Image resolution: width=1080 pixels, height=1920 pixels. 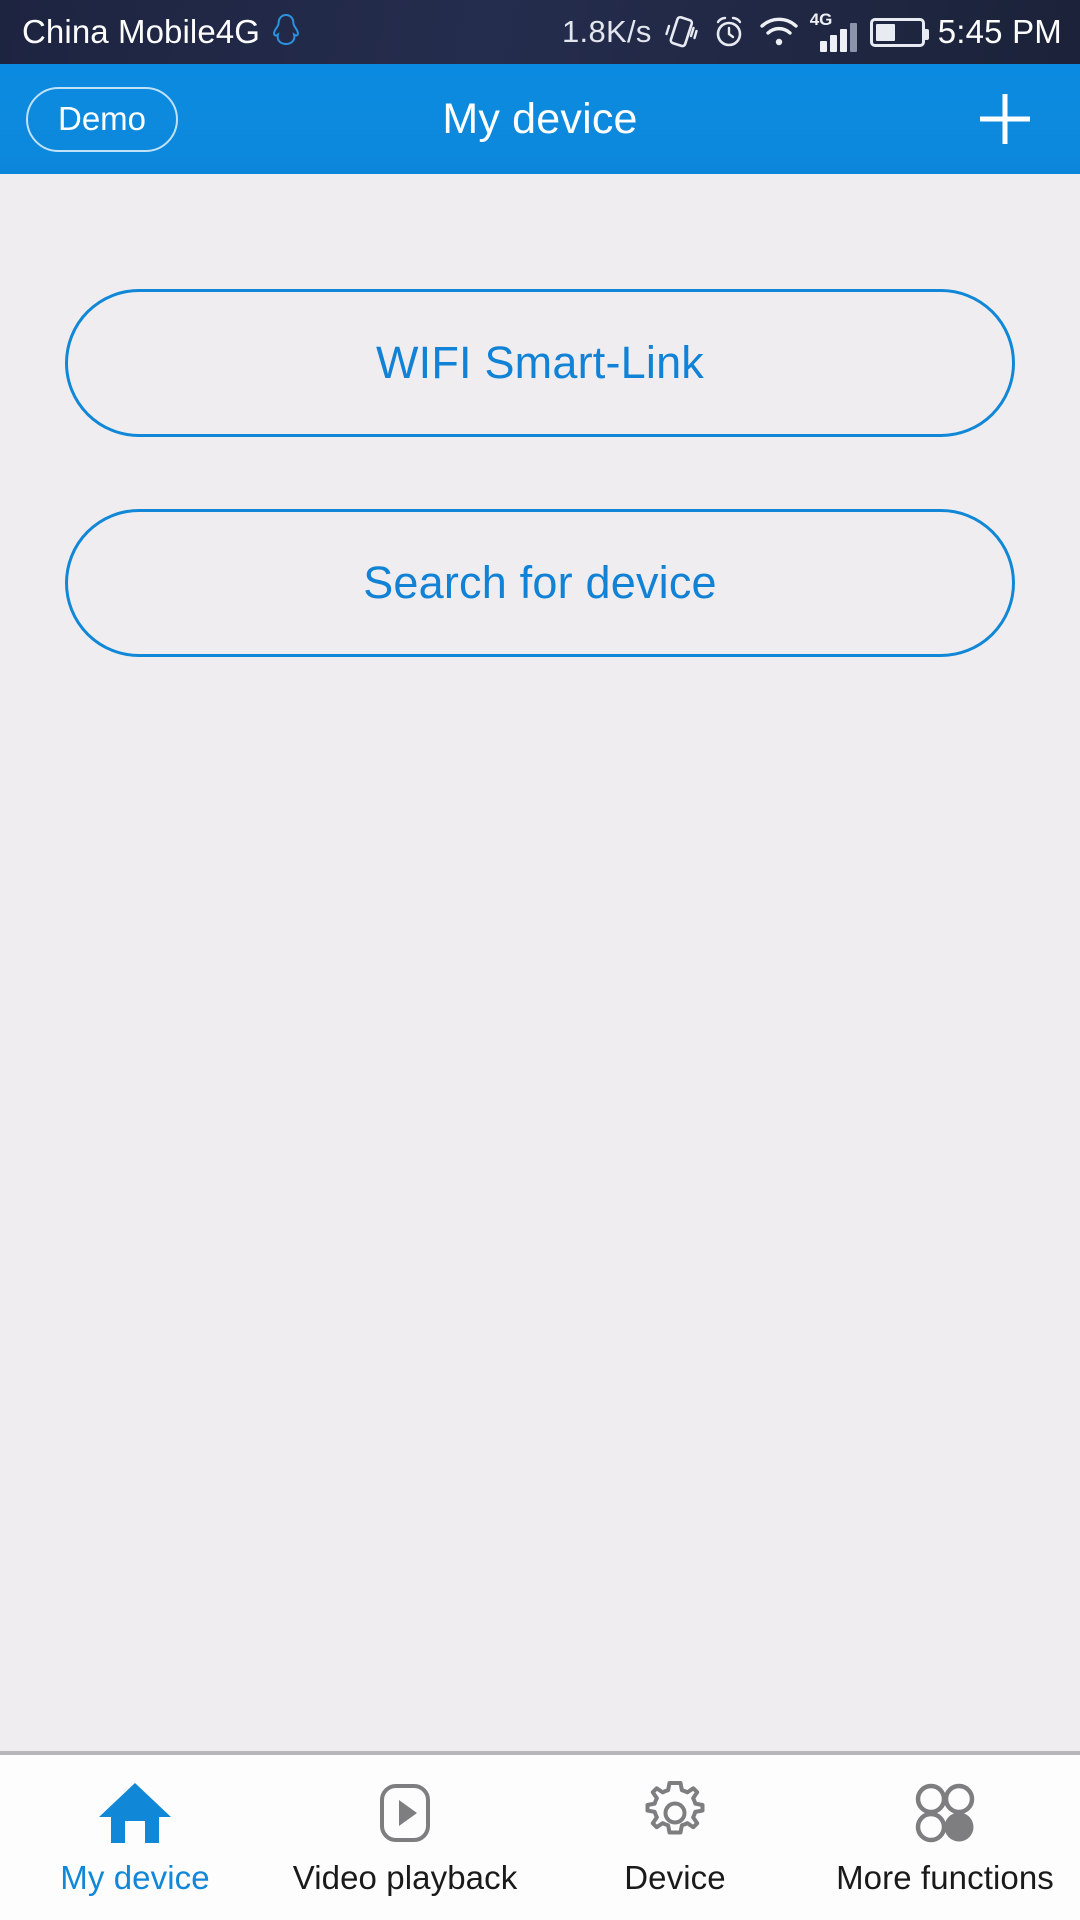 I want to click on plus-icon, so click(x=1005, y=119).